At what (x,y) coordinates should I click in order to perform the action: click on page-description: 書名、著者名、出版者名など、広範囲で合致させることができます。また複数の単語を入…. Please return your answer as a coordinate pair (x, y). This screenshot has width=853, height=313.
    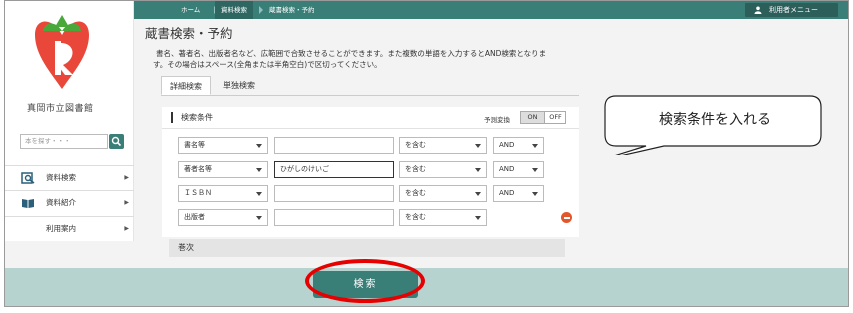
    Looking at the image, I should click on (351, 53).